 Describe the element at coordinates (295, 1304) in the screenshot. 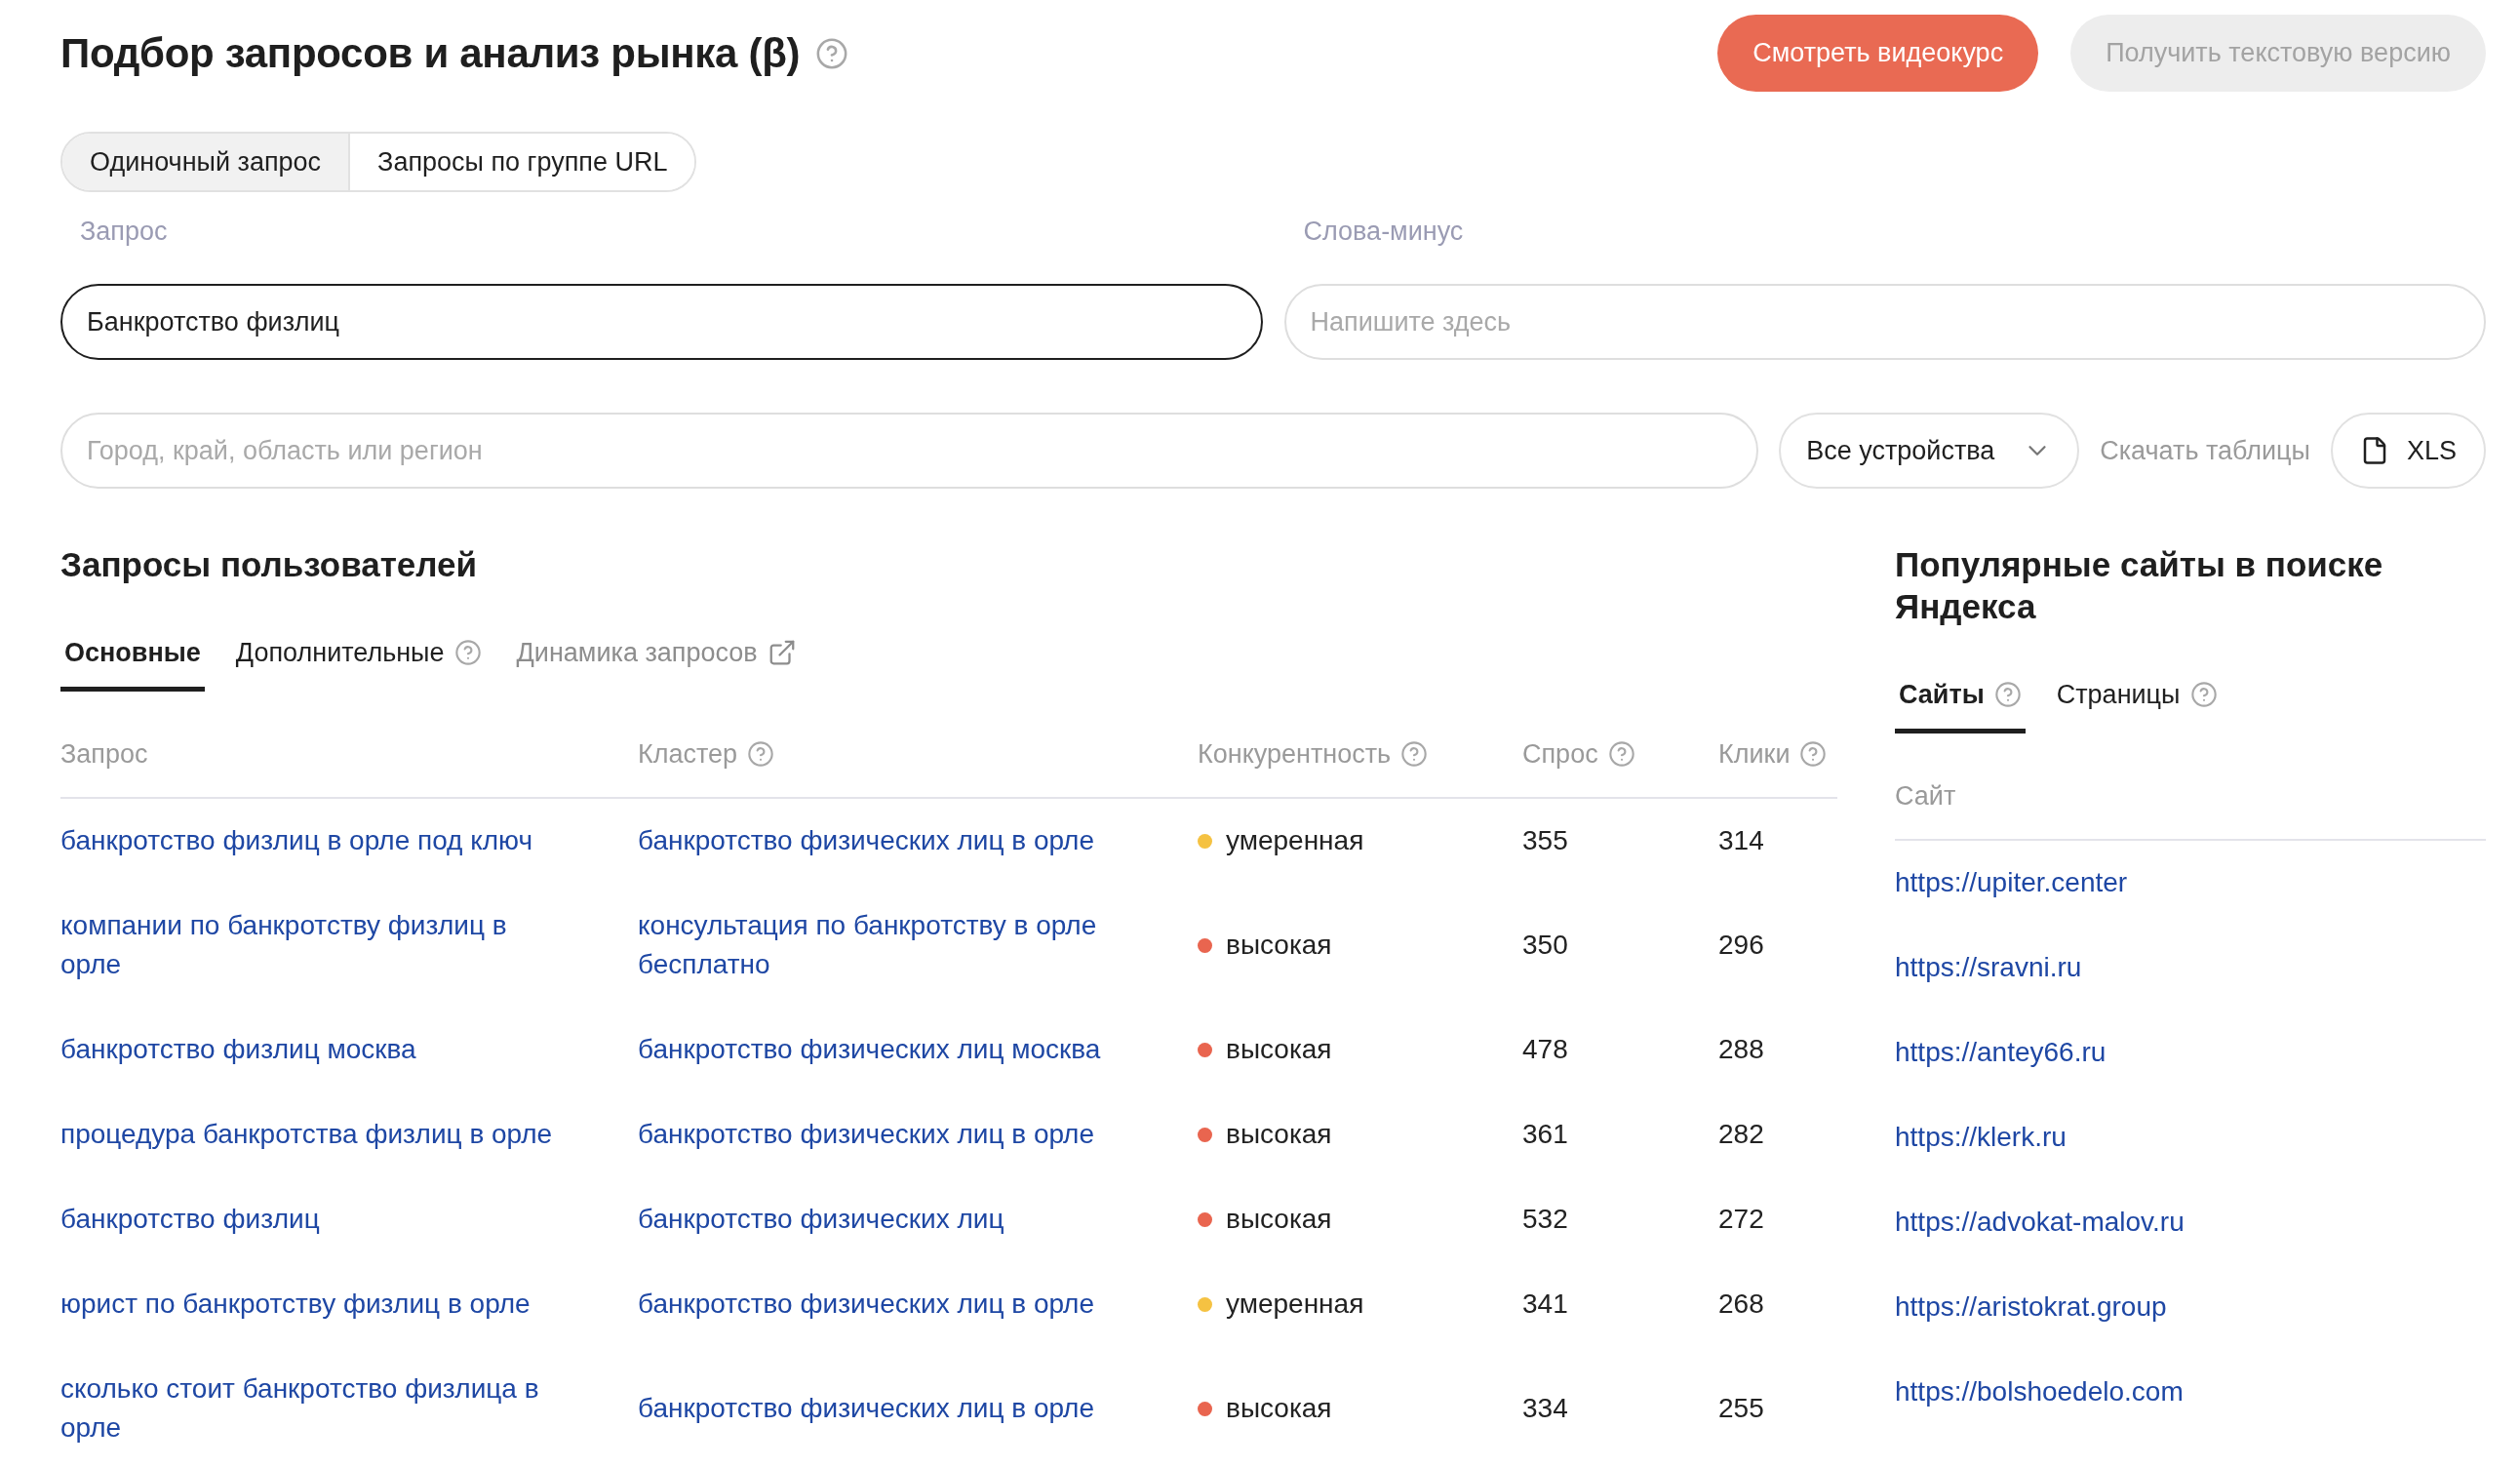

I see `query-link: юрист по банкротству физлиц в орле` at that location.